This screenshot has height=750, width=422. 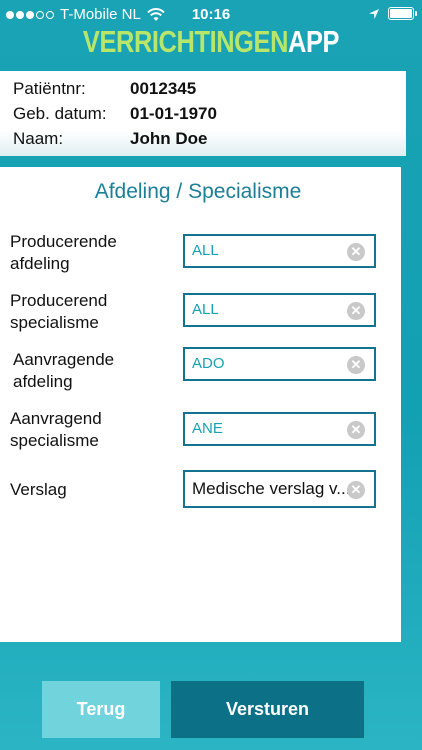 What do you see at coordinates (115, 114) in the screenshot?
I see `patient-dob-row: Geb. datum: 01-01-1970` at bounding box center [115, 114].